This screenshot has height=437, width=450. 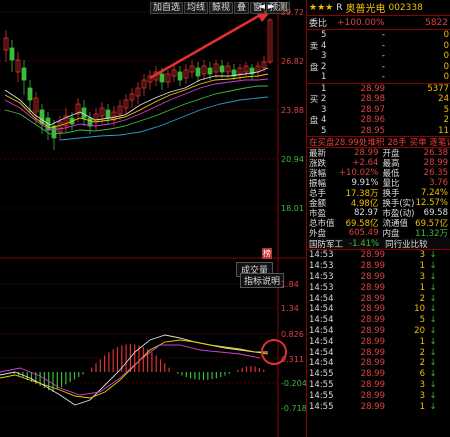 I want to click on buy-order-row: 盘 4 28.96 2, so click(x=378, y=120).